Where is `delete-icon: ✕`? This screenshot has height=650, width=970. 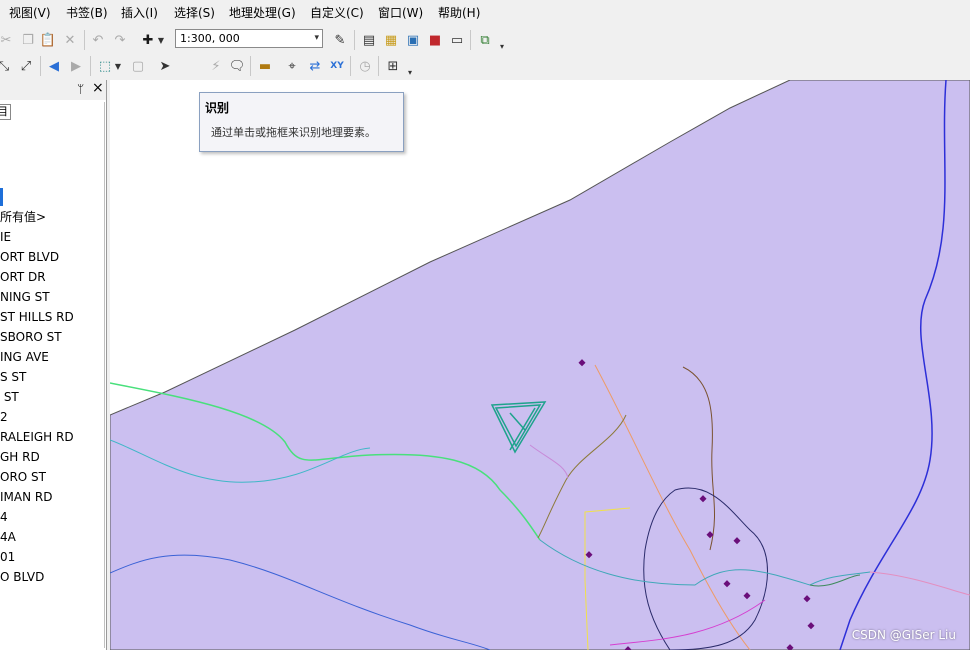
delete-icon: ✕ is located at coordinates (70, 40).